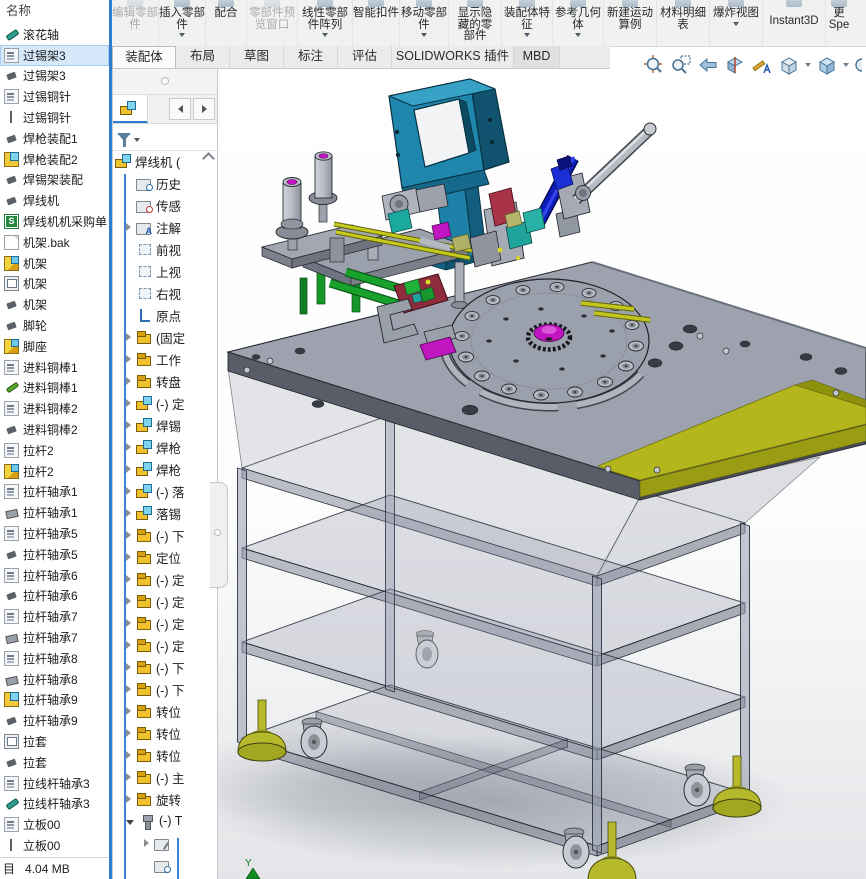 The image size is (866, 879). What do you see at coordinates (311, 57) in the screenshot?
I see `tab-annotate: 标注` at bounding box center [311, 57].